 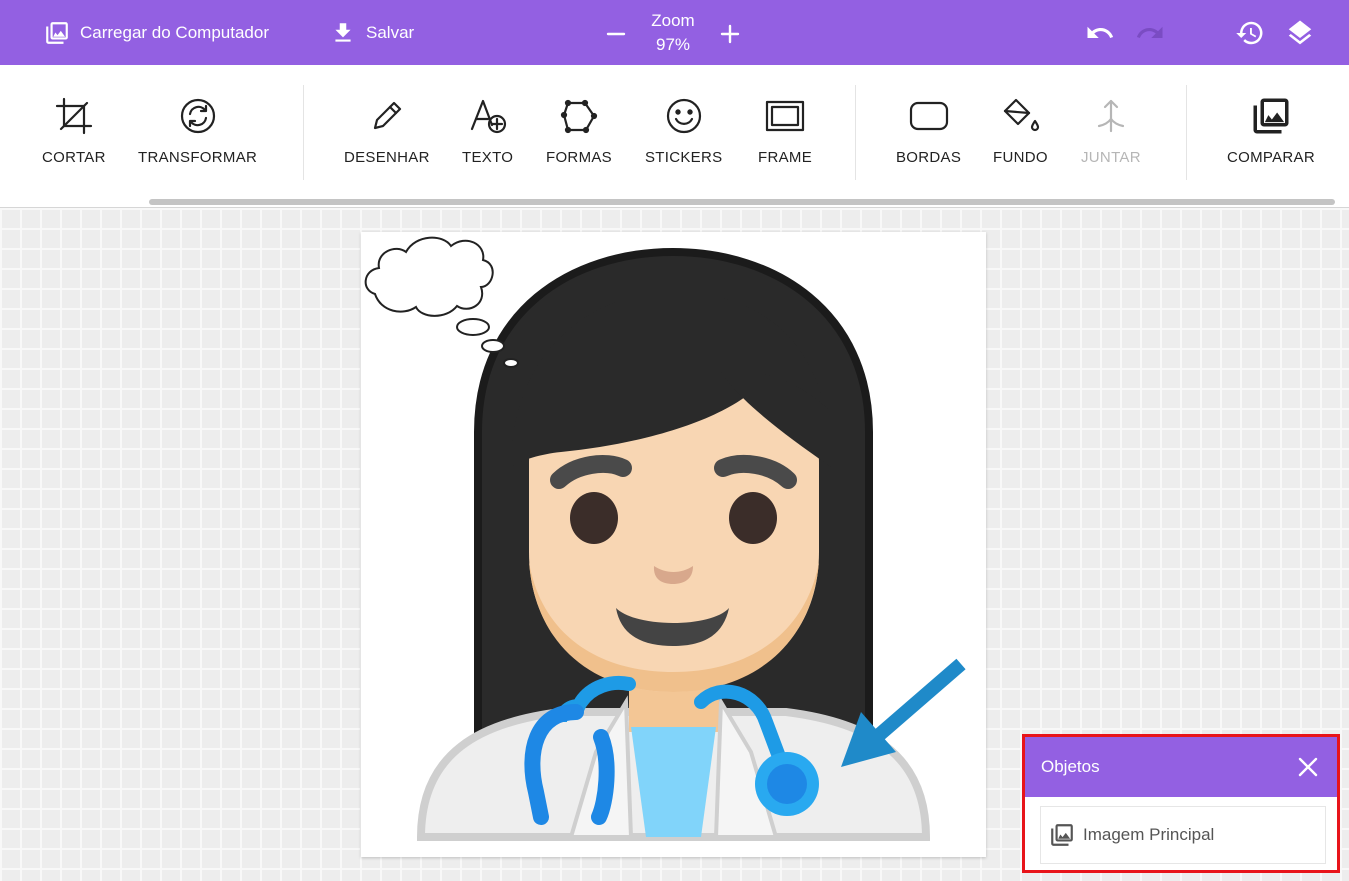 What do you see at coordinates (928, 135) in the screenshot?
I see `tool-borders: BORDAS` at bounding box center [928, 135].